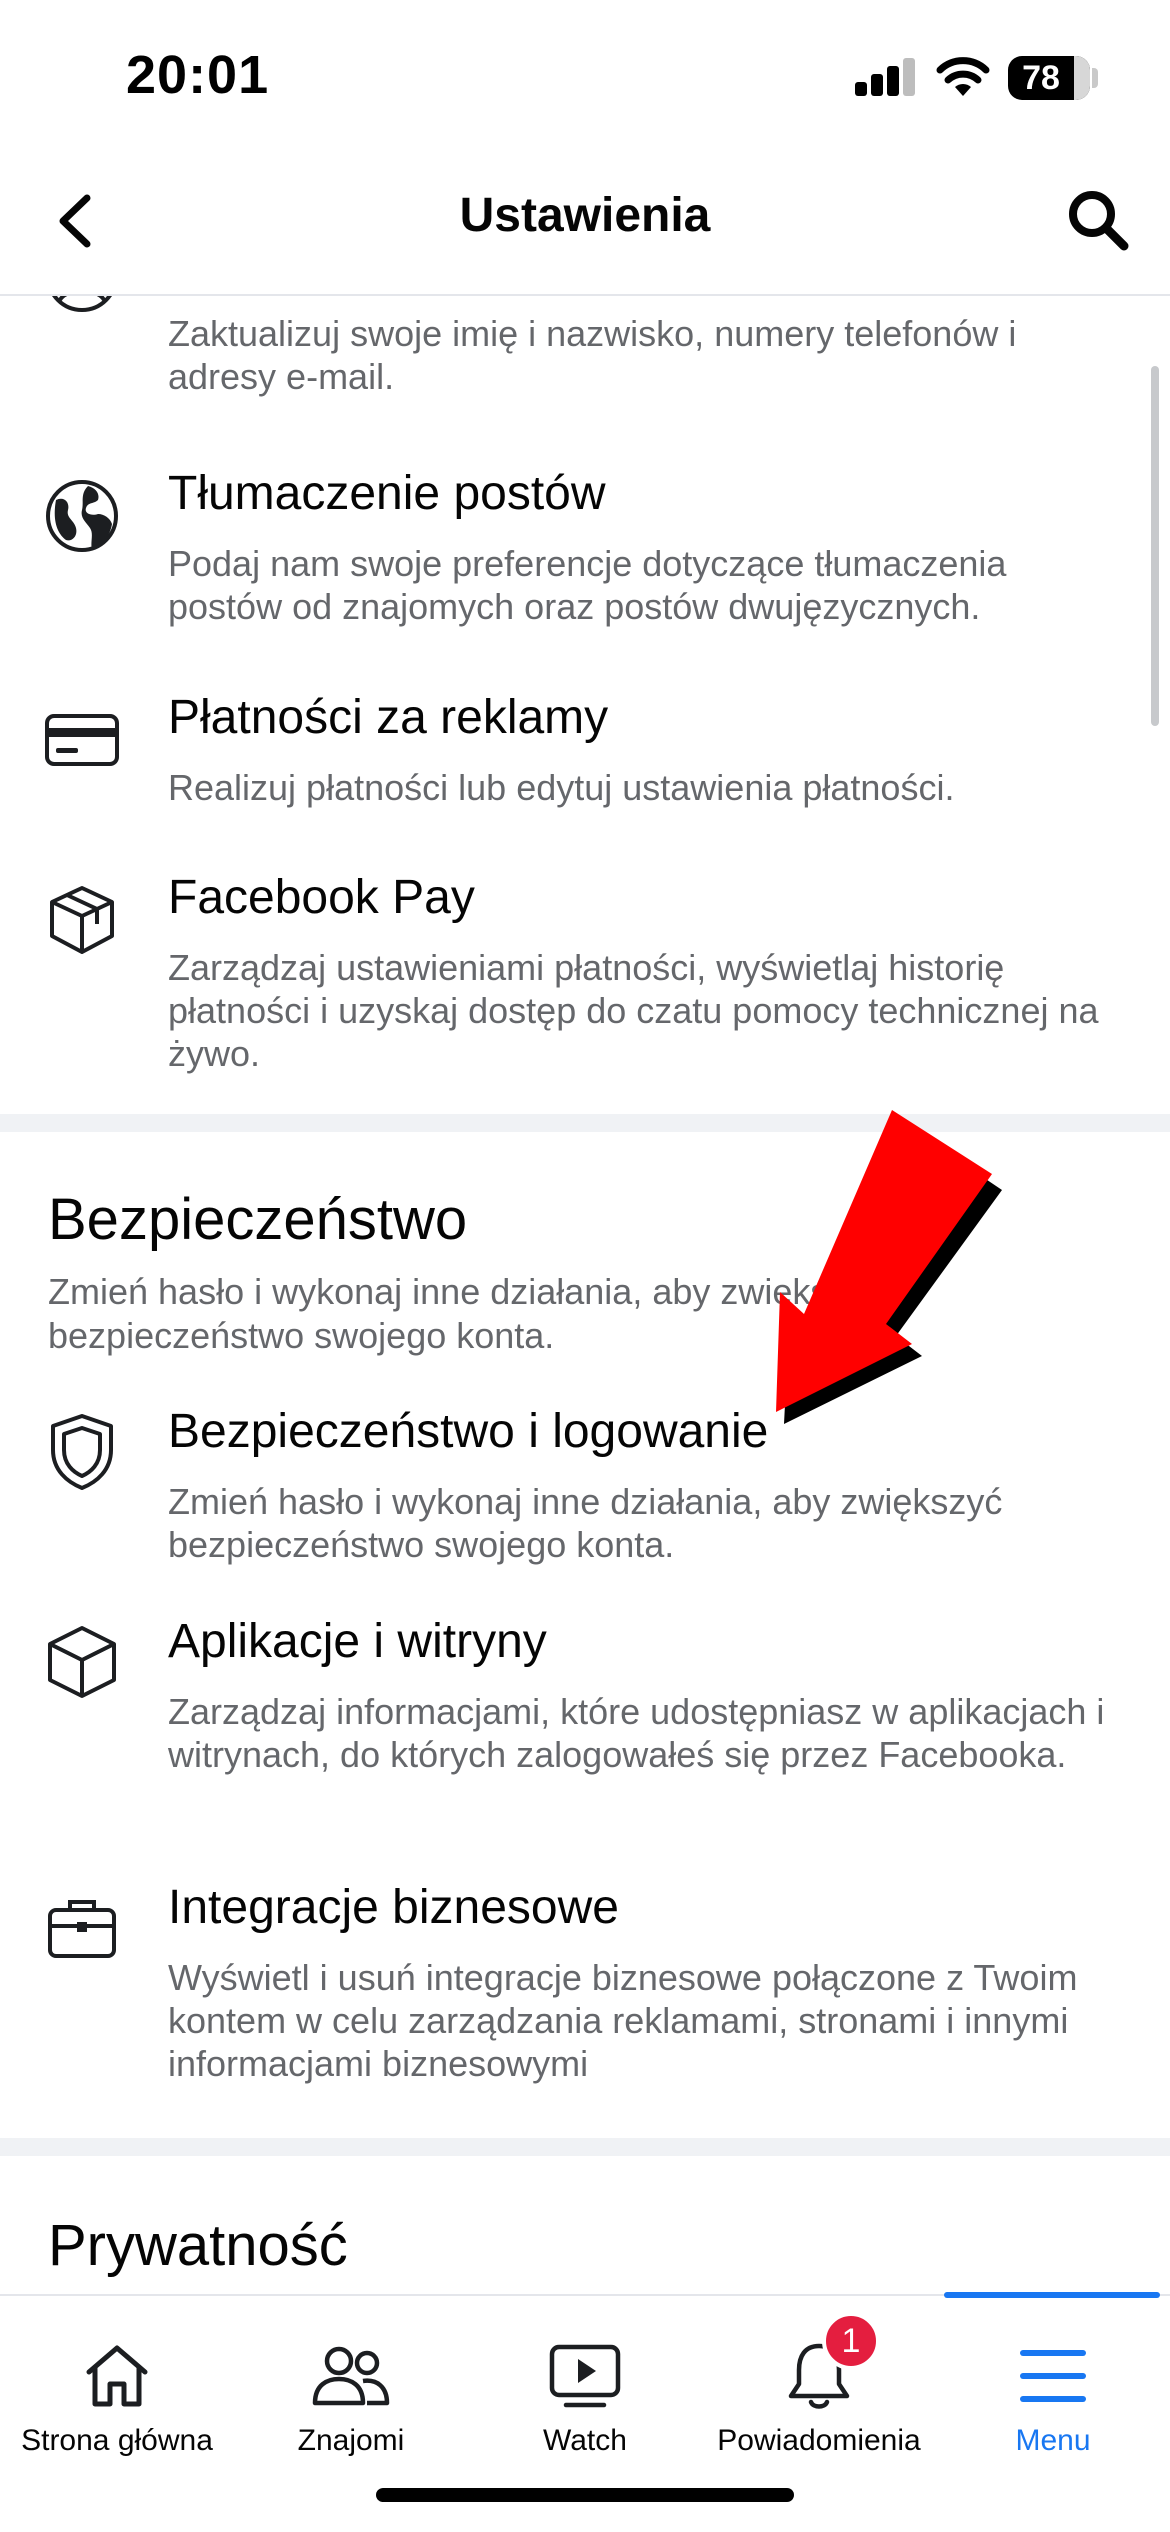 This screenshot has width=1170, height=2532. I want to click on credit-card-icon, so click(82, 740).